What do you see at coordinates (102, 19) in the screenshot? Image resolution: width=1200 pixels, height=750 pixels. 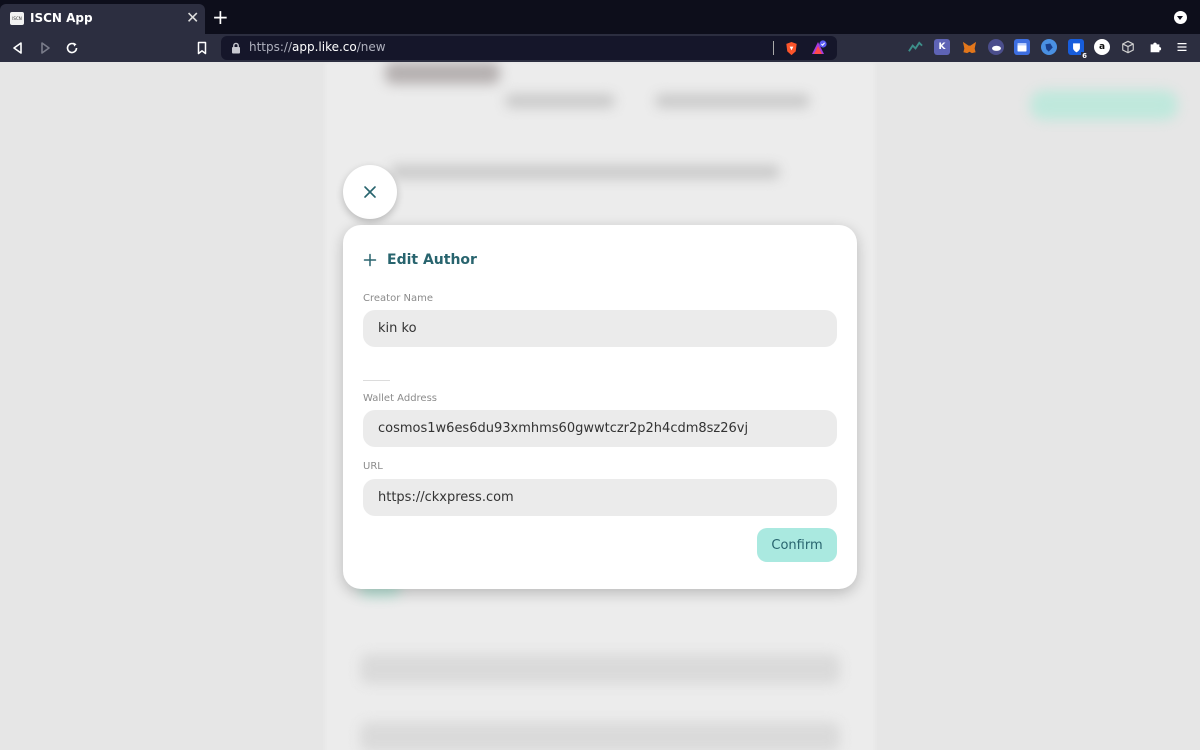 I see `browser-tab: ISCN ISCN App ✕` at bounding box center [102, 19].